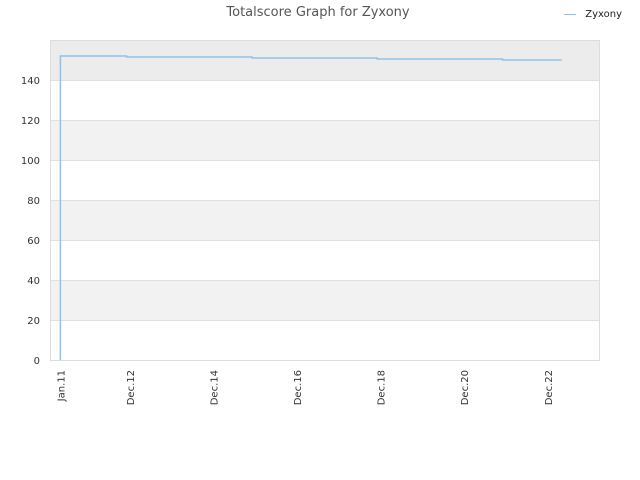 The width and height of the screenshot is (640, 480). Describe the element at coordinates (549, 387) in the screenshot. I see `x-tick-label: Dec.22` at that location.